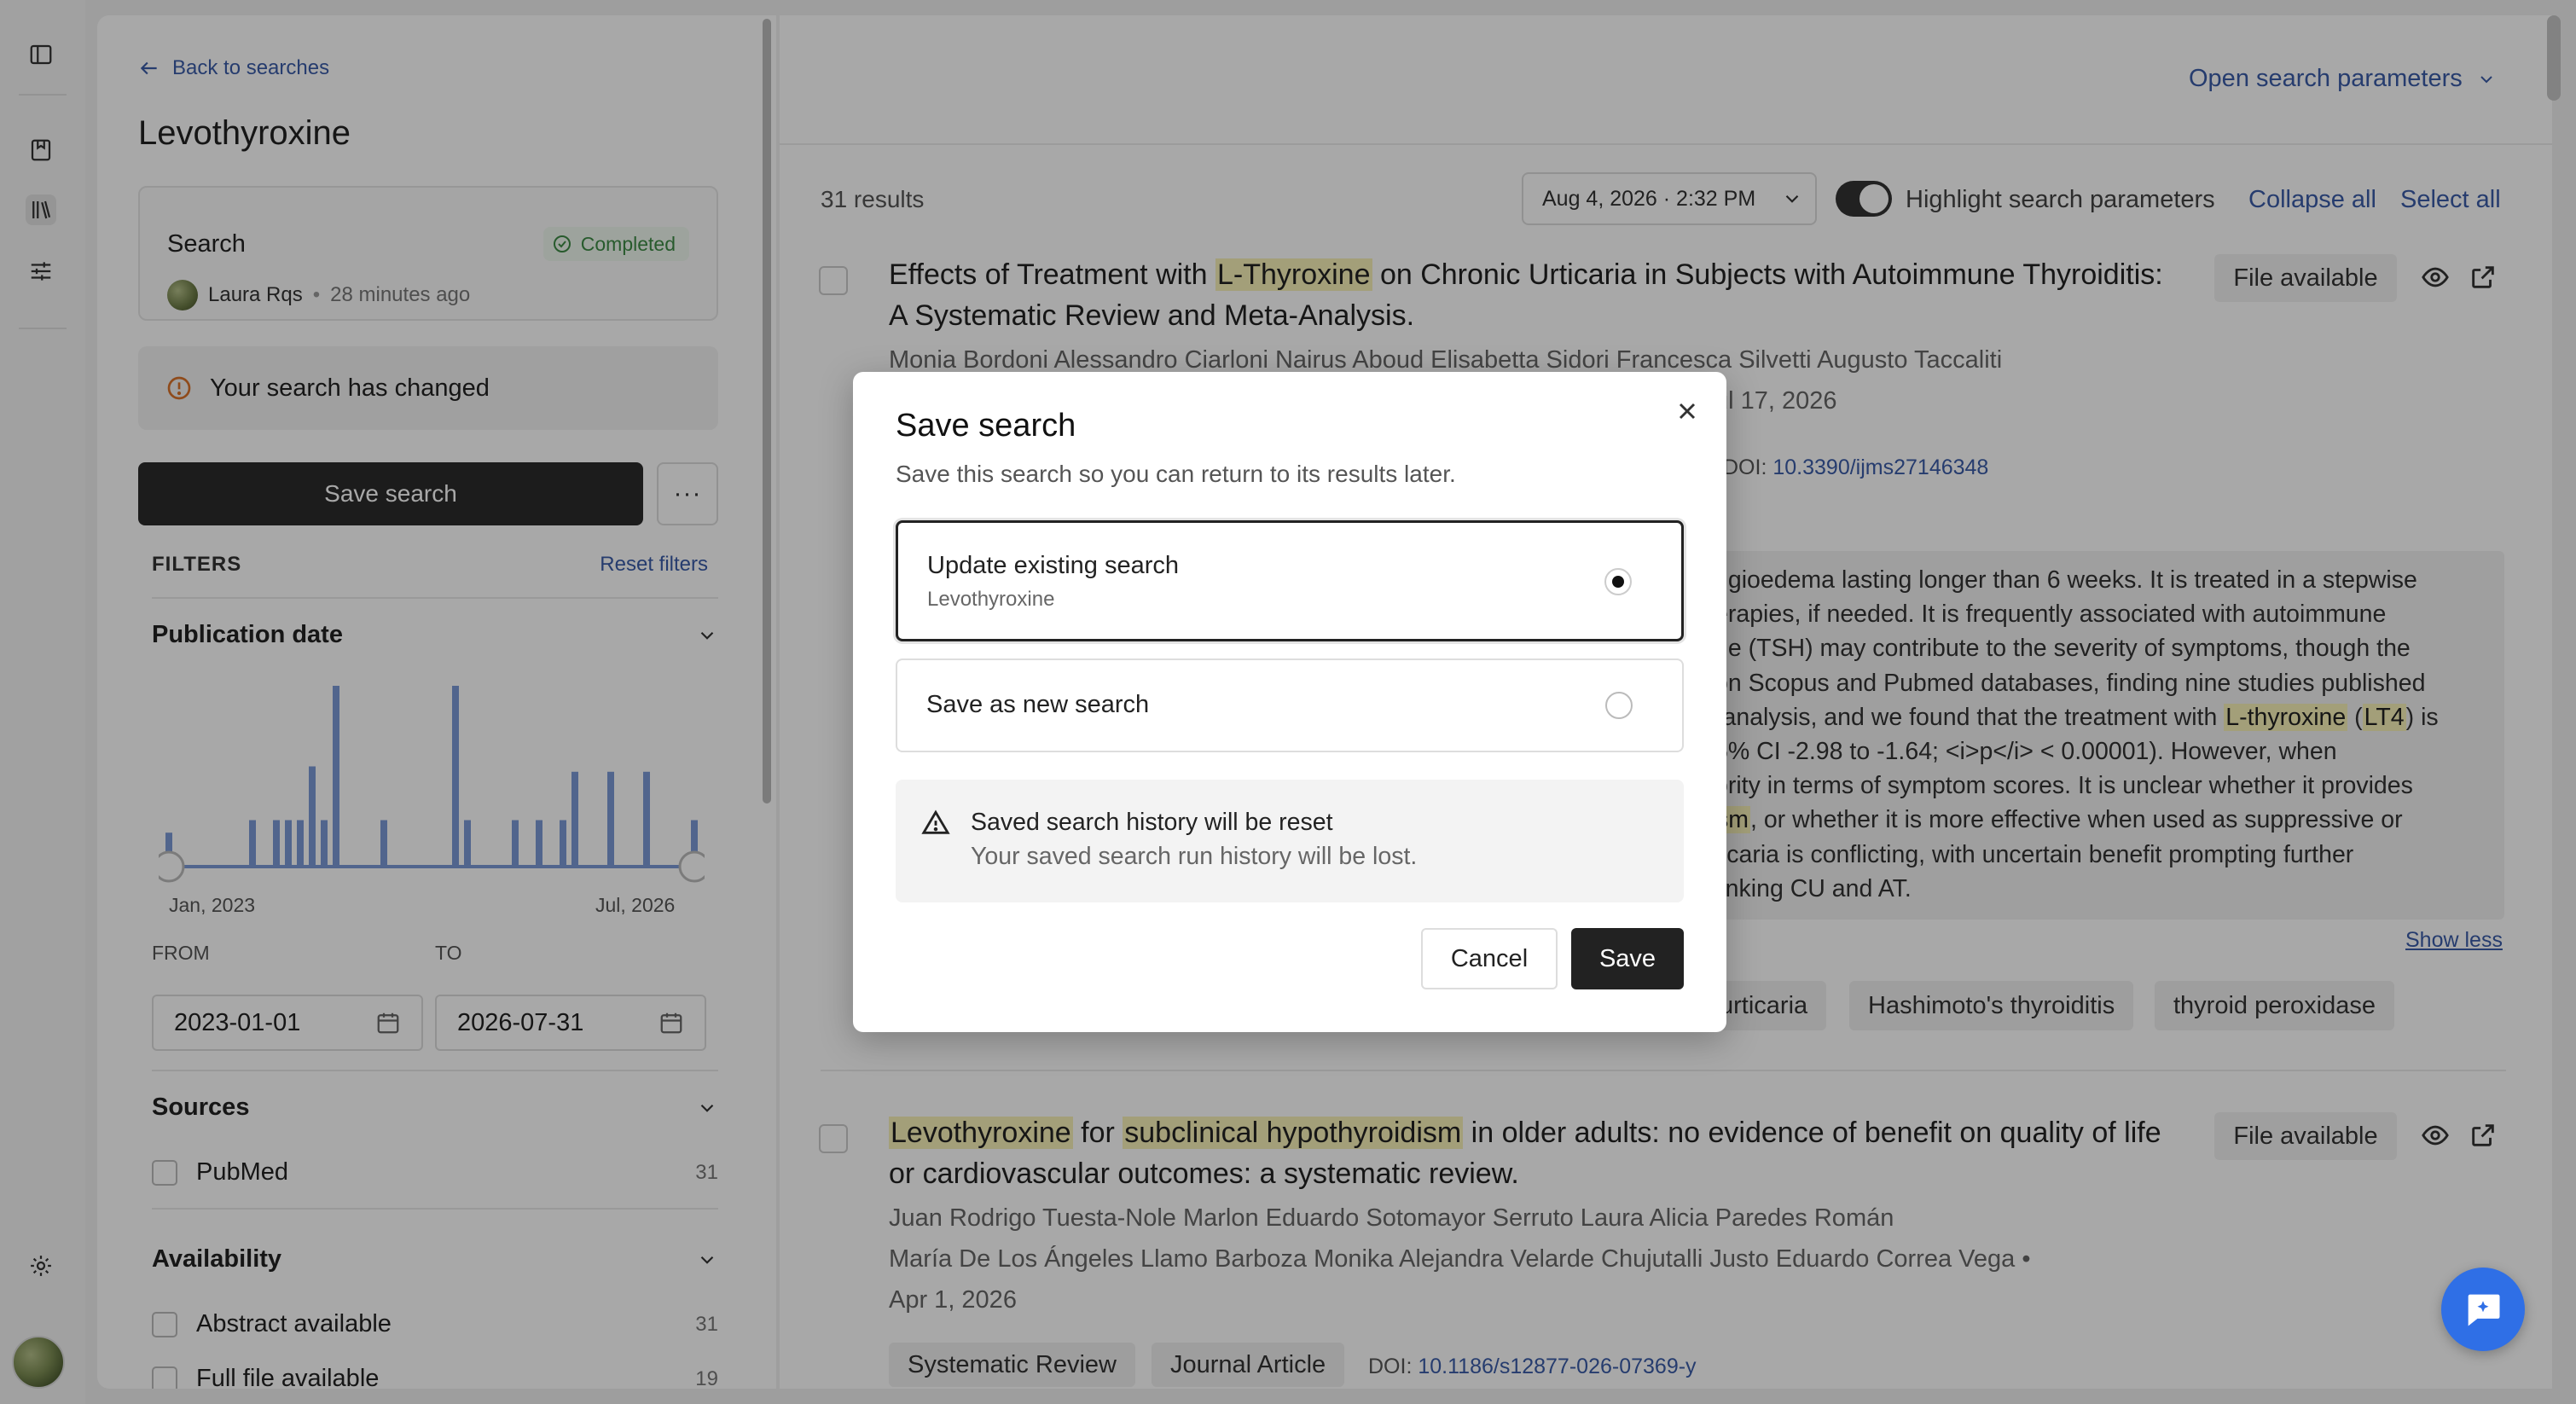 This screenshot has height=1404, width=2576. What do you see at coordinates (991, 599) in the screenshot?
I see `option-subtitle: Levothyroxine` at bounding box center [991, 599].